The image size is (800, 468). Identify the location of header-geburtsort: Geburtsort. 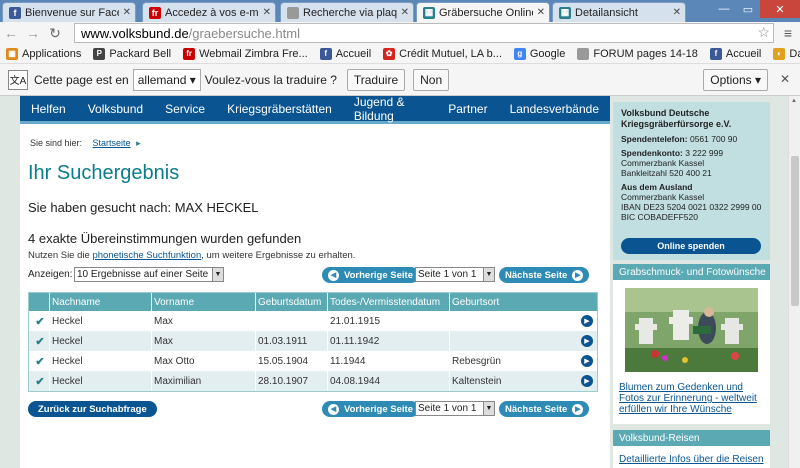
(512, 302).